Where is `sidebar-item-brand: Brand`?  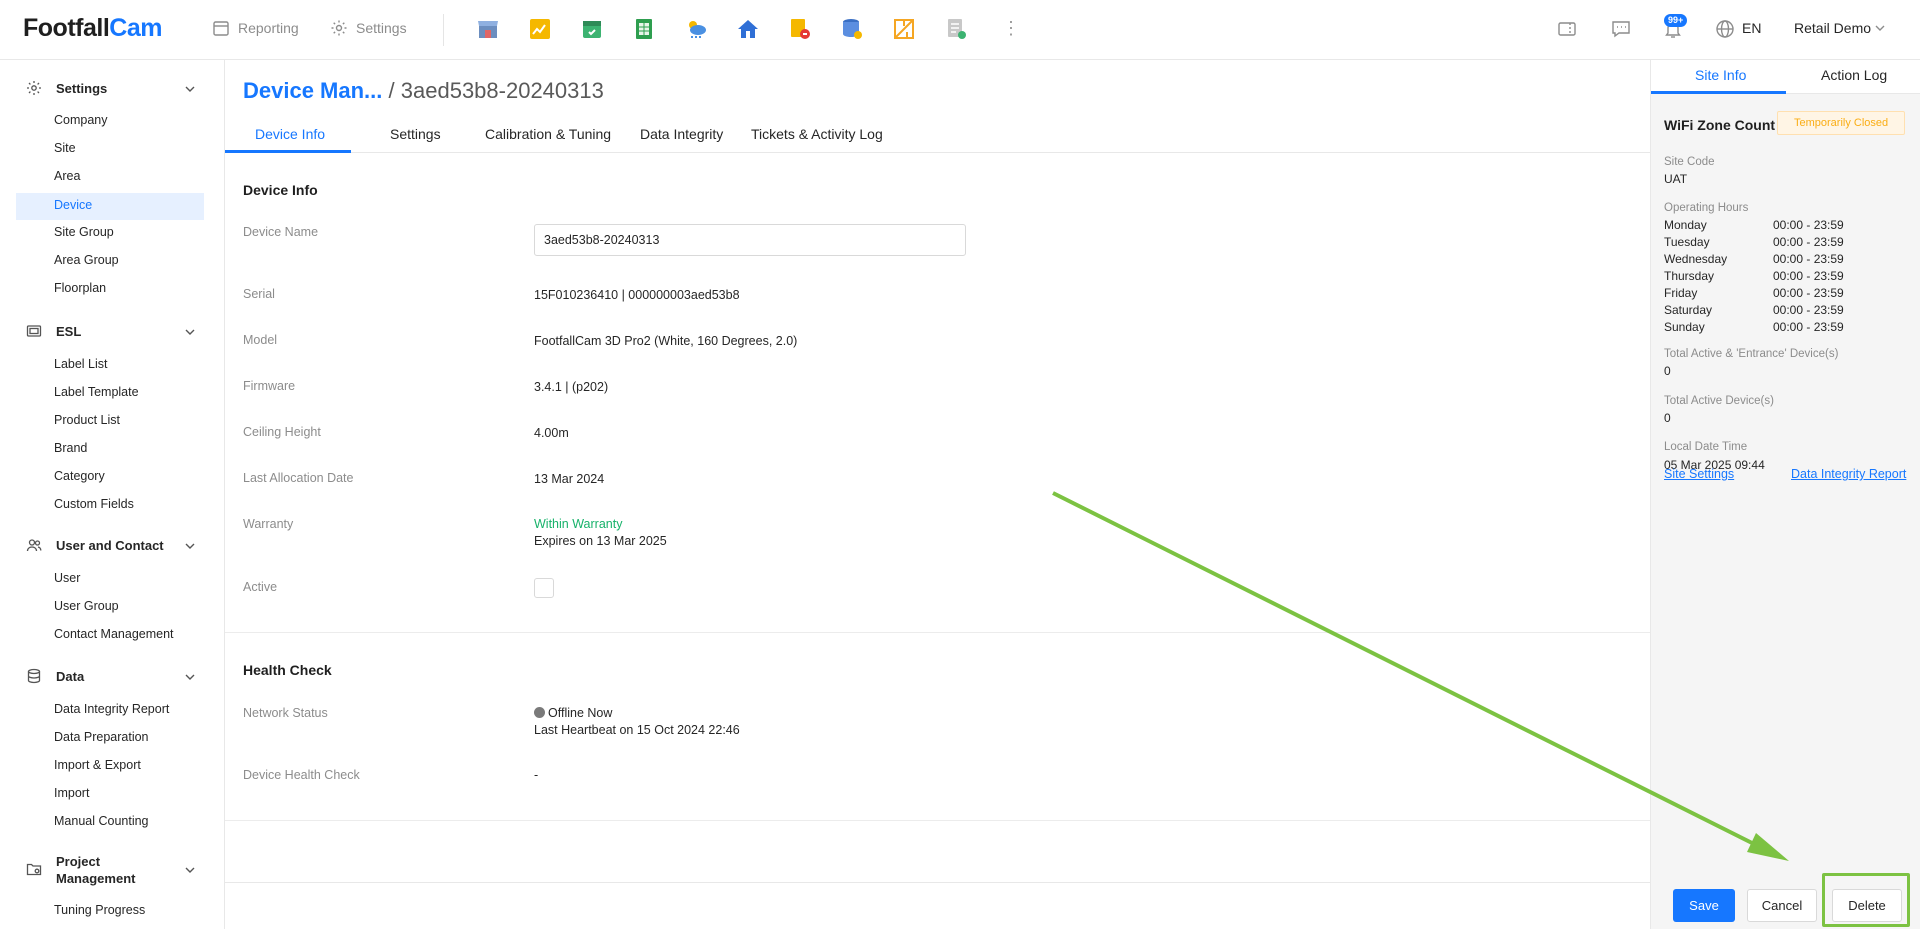
sidebar-item-brand: Brand is located at coordinates (70, 448).